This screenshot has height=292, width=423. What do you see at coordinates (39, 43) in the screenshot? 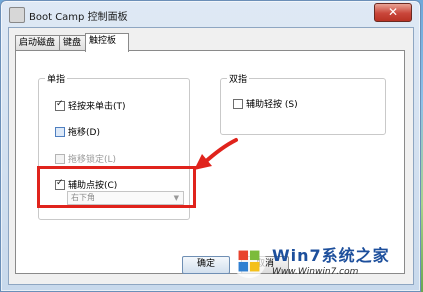
I see `tab-startup-disk: 启动磁盘` at bounding box center [39, 43].